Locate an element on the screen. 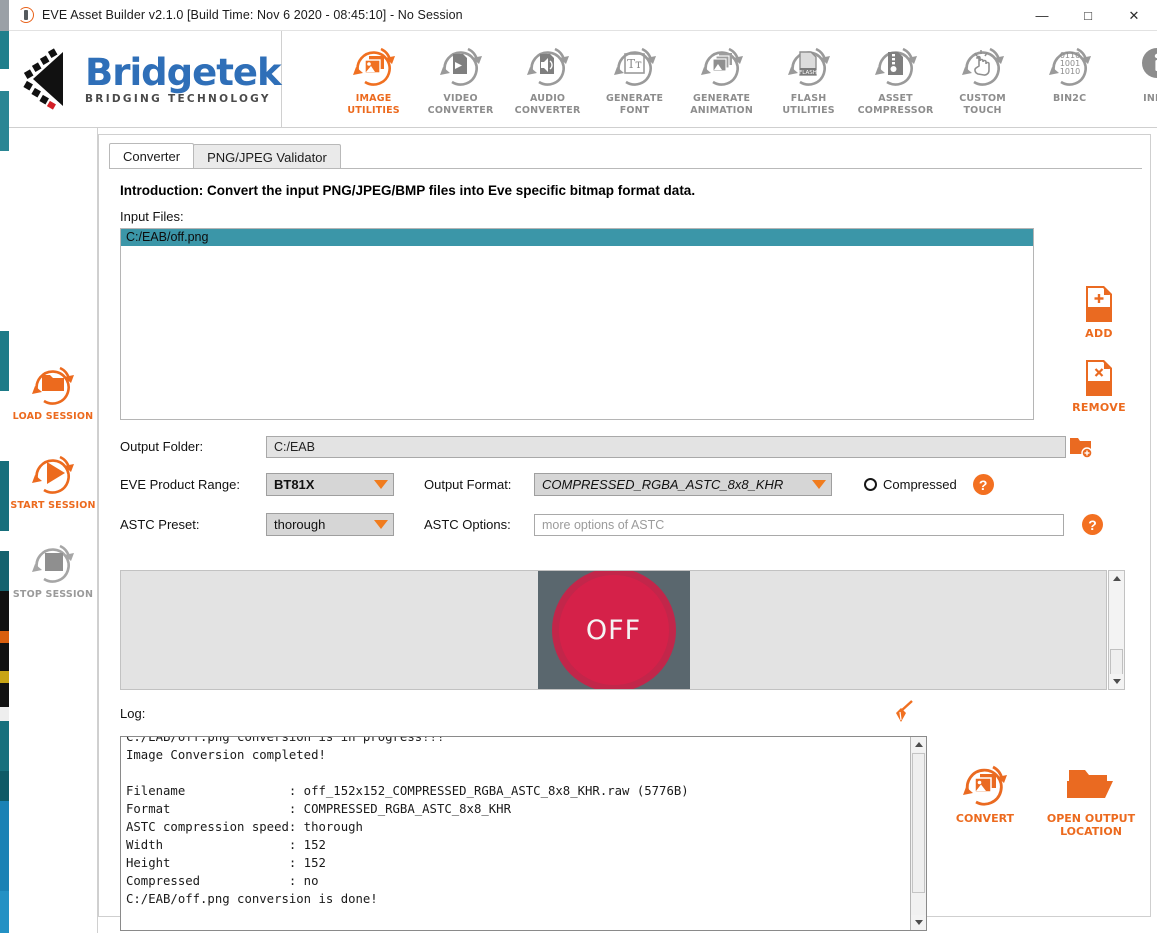 The image size is (1157, 933). toolbar-label: CUSTOM TOUCH is located at coordinates (982, 104).